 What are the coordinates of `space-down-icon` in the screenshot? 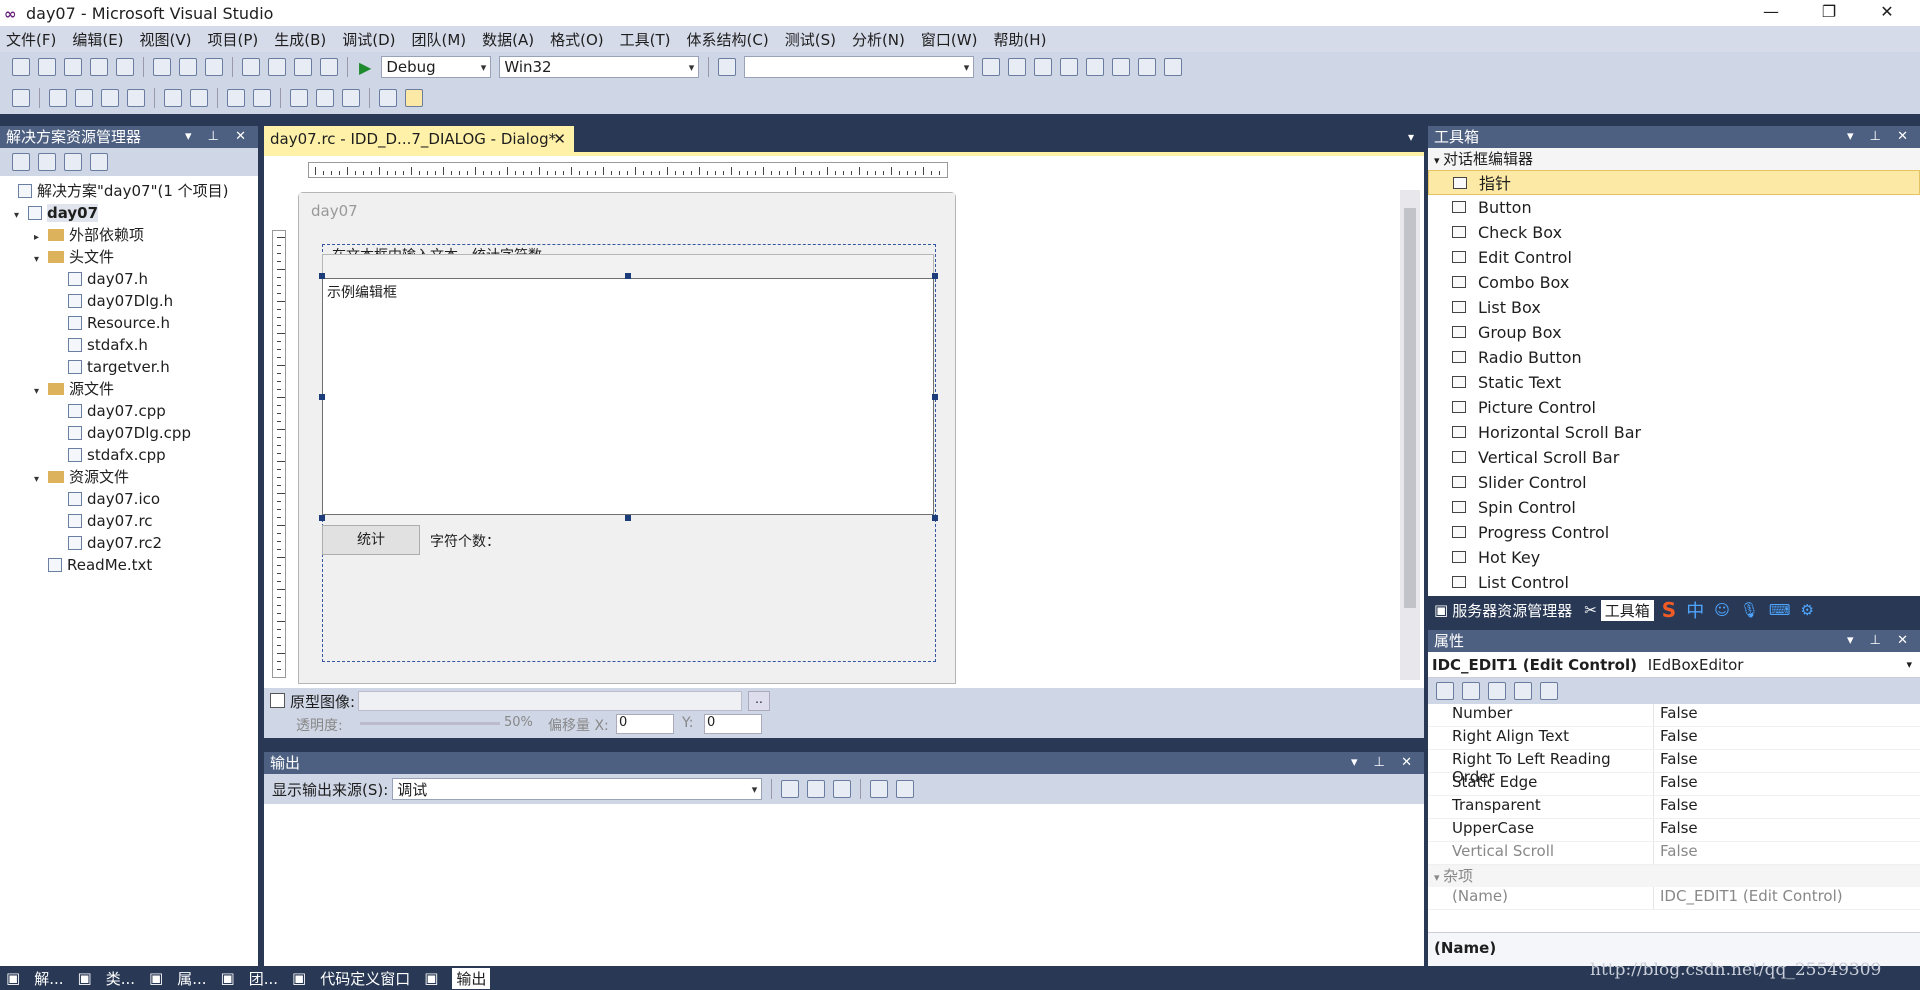 It's located at (262, 98).